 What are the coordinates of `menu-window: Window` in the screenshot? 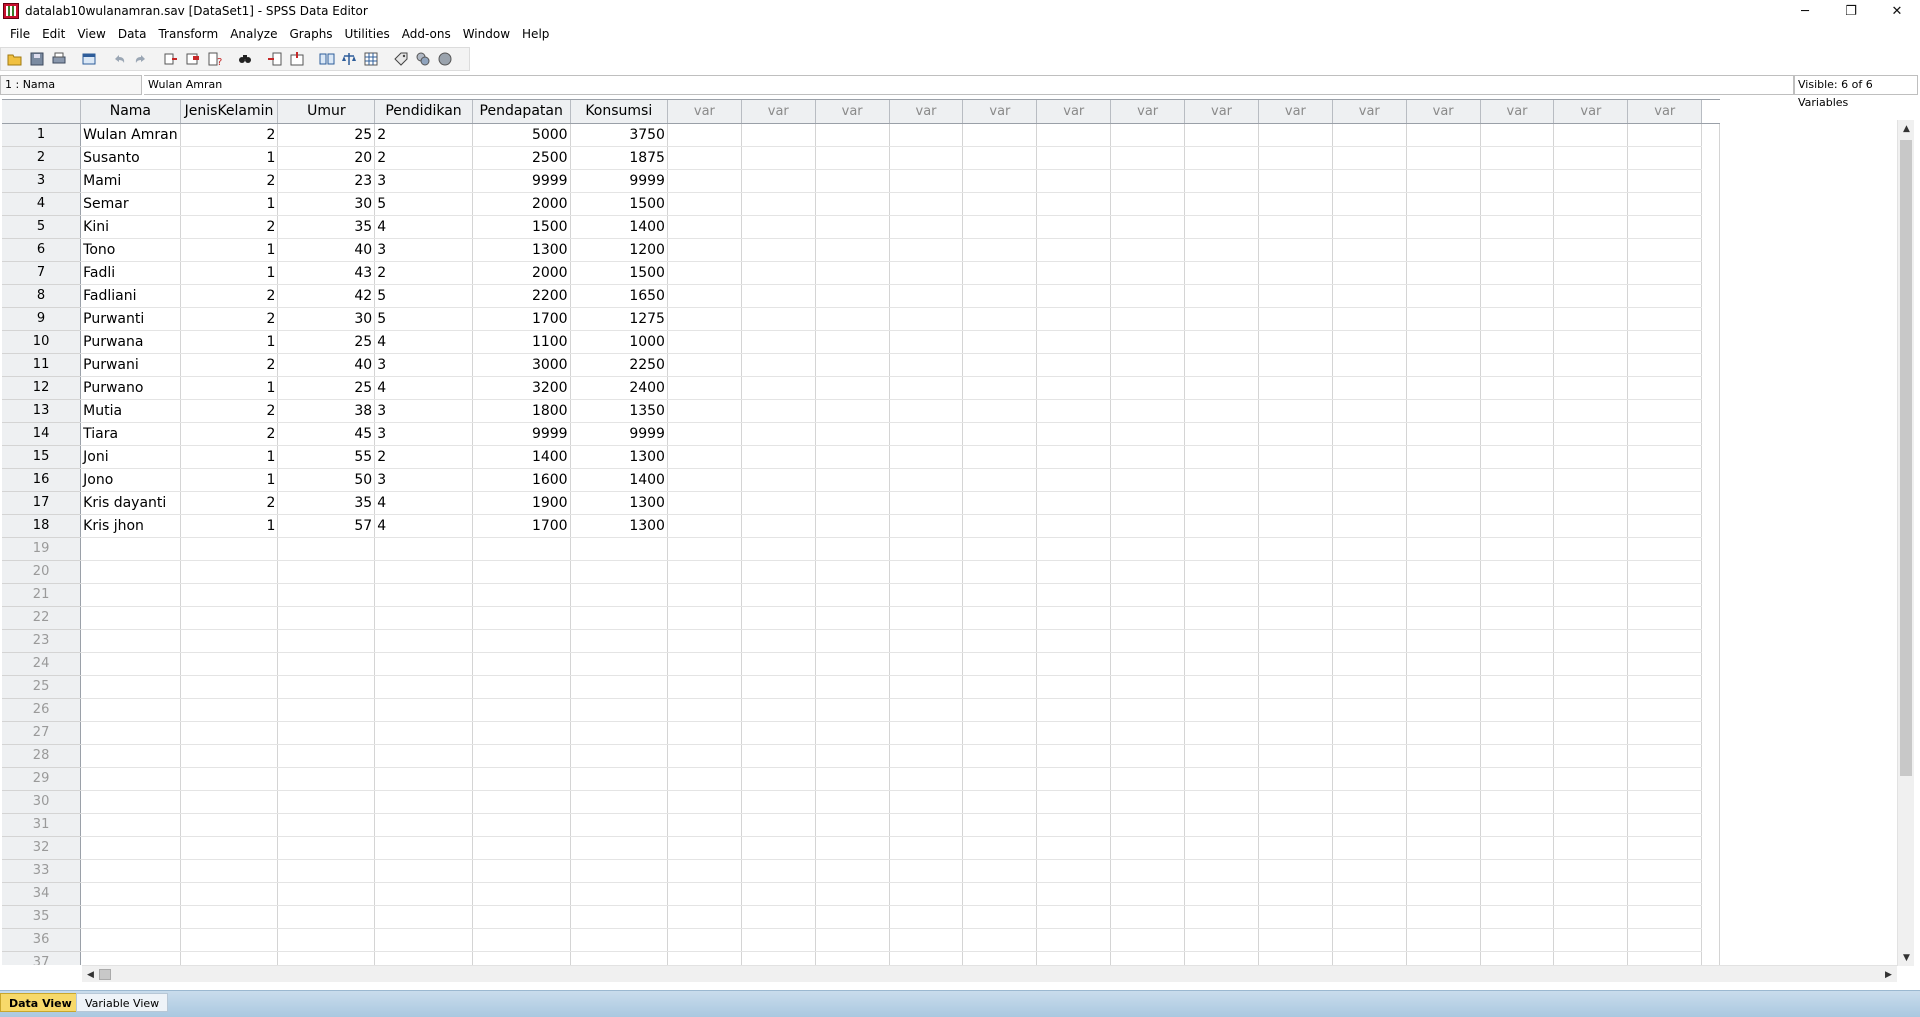 It's located at (486, 34).